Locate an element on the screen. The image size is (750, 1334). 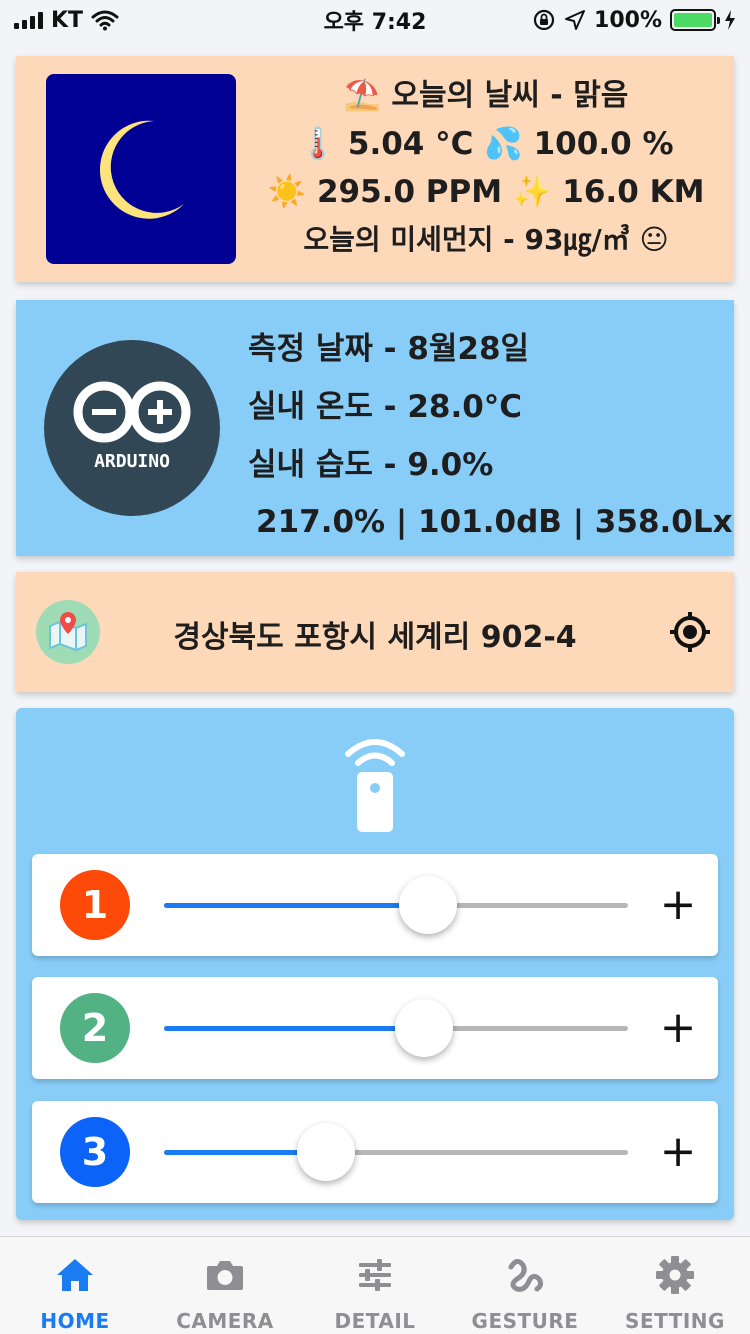
moon-icon is located at coordinates (141, 169).